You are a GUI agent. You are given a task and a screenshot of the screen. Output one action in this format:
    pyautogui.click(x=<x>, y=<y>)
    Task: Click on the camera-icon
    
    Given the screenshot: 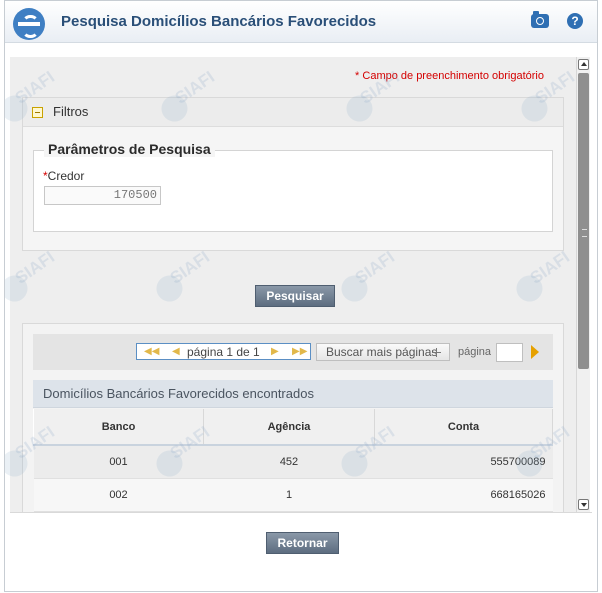 What is the action you would take?
    pyautogui.click(x=540, y=19)
    